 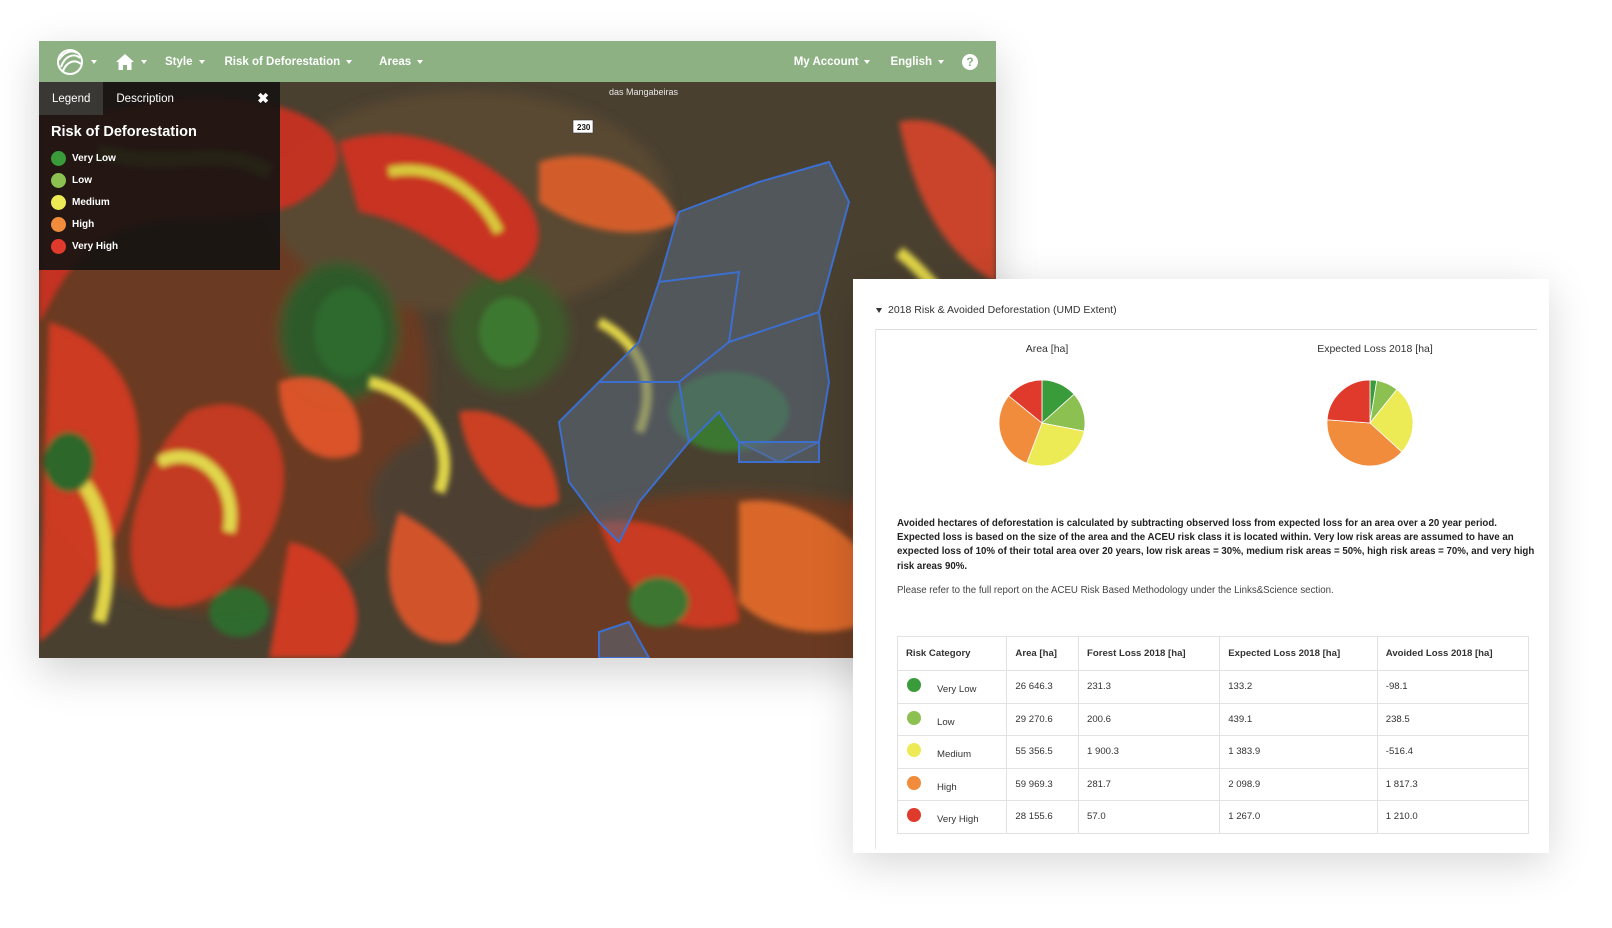 I want to click on account-menu-label: My Account, so click(x=826, y=61).